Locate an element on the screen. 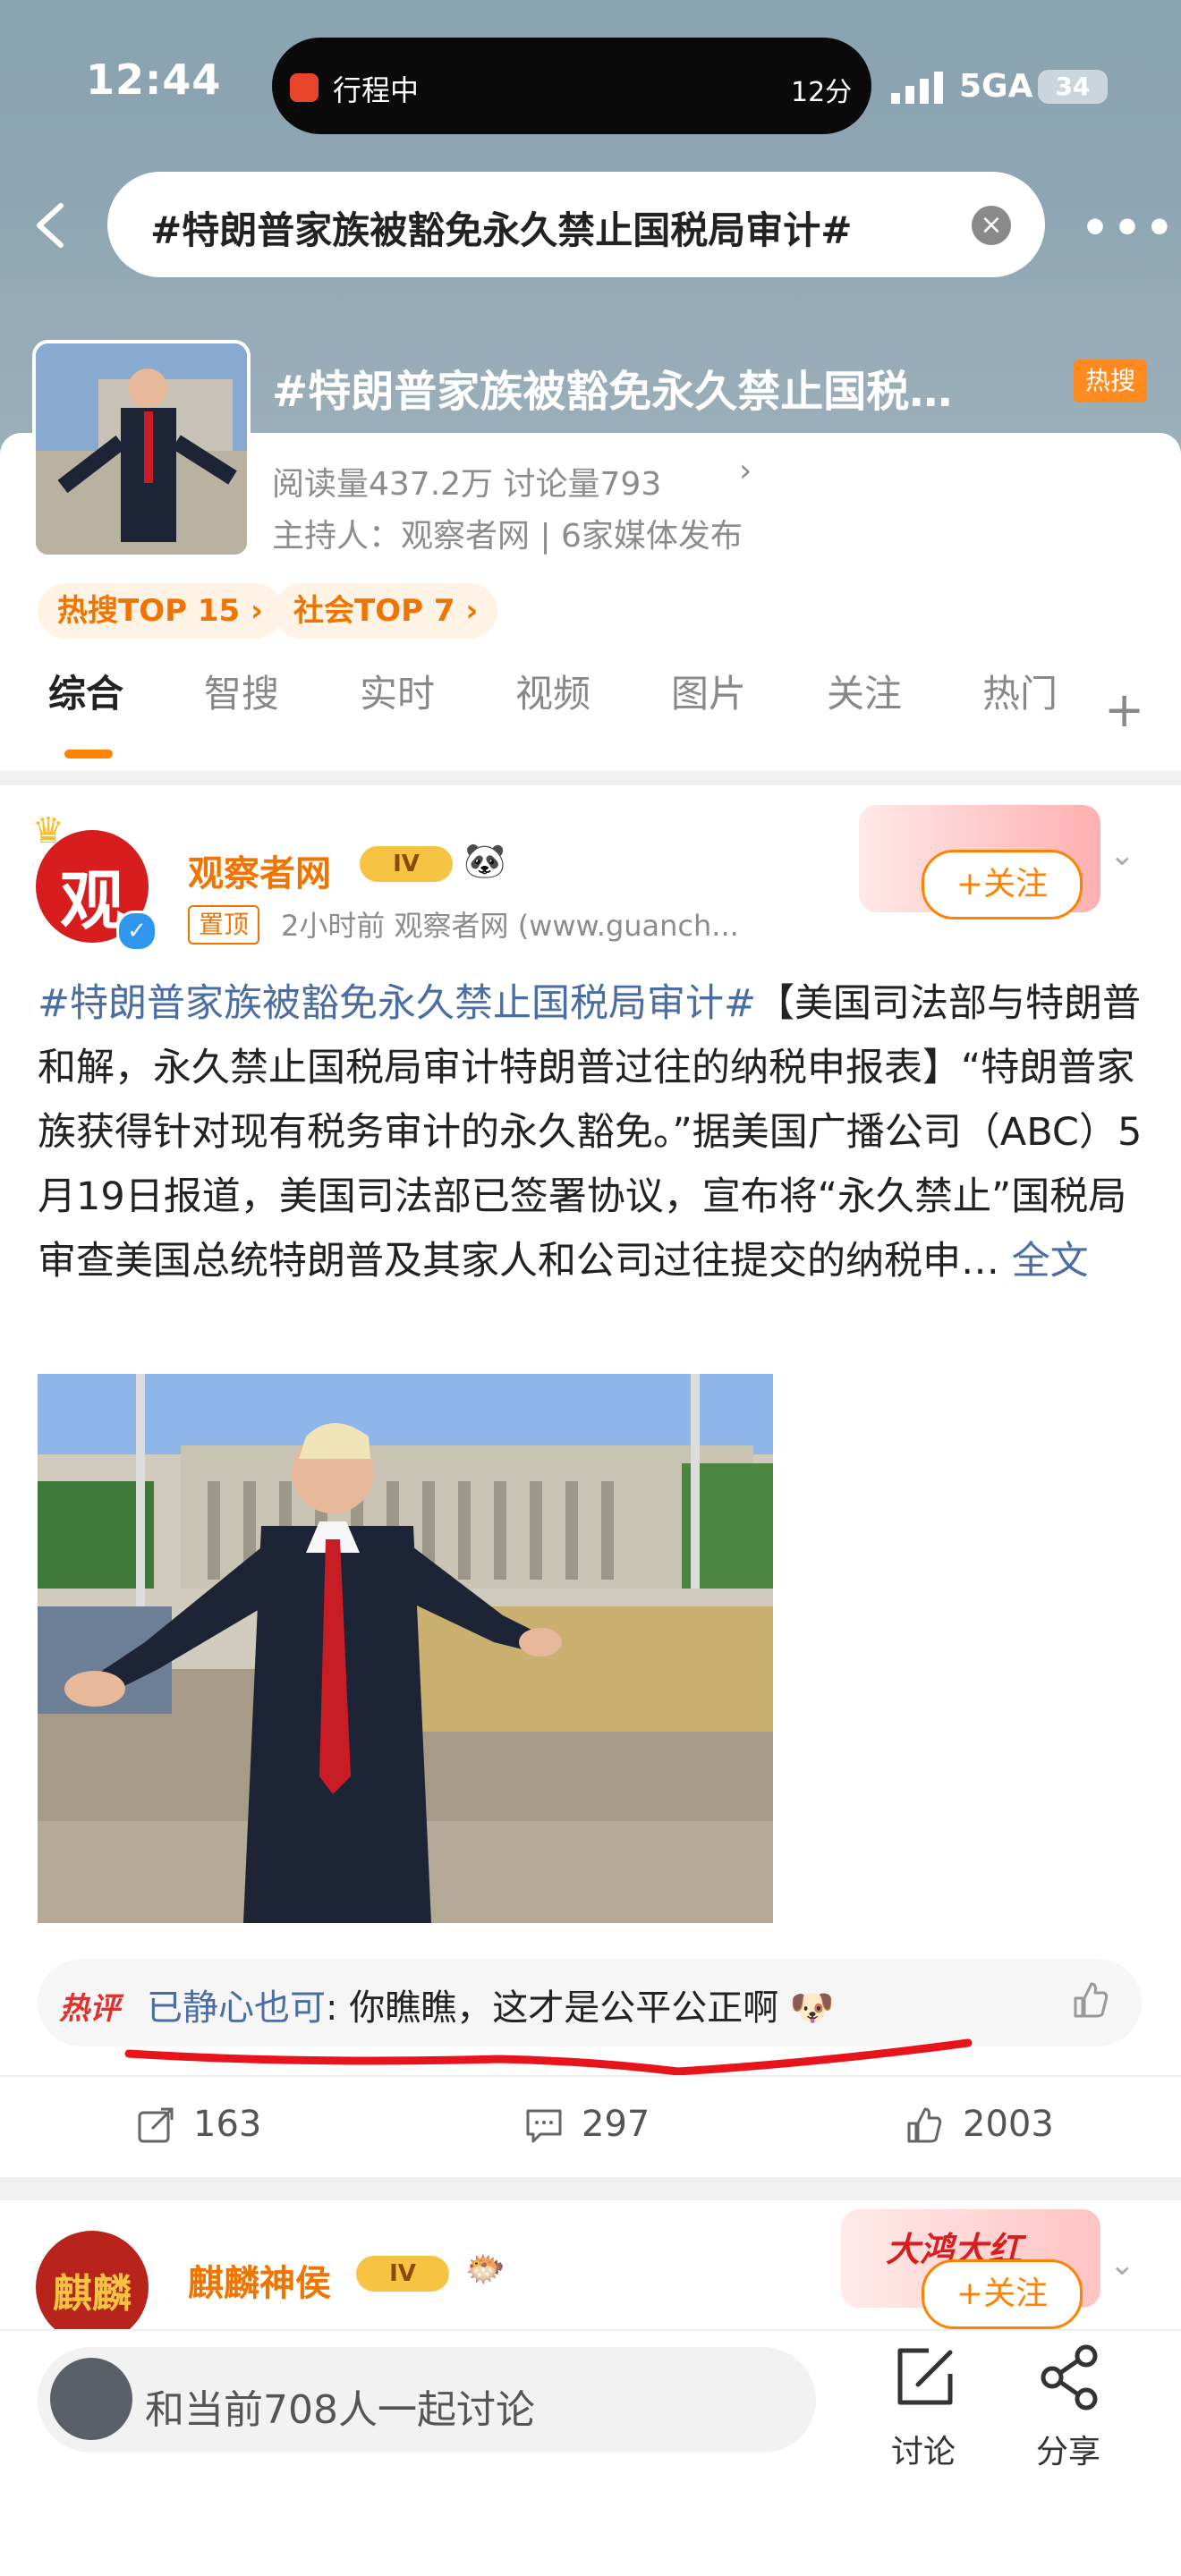  doge-emoji-icon: 🐶 is located at coordinates (812, 2008).